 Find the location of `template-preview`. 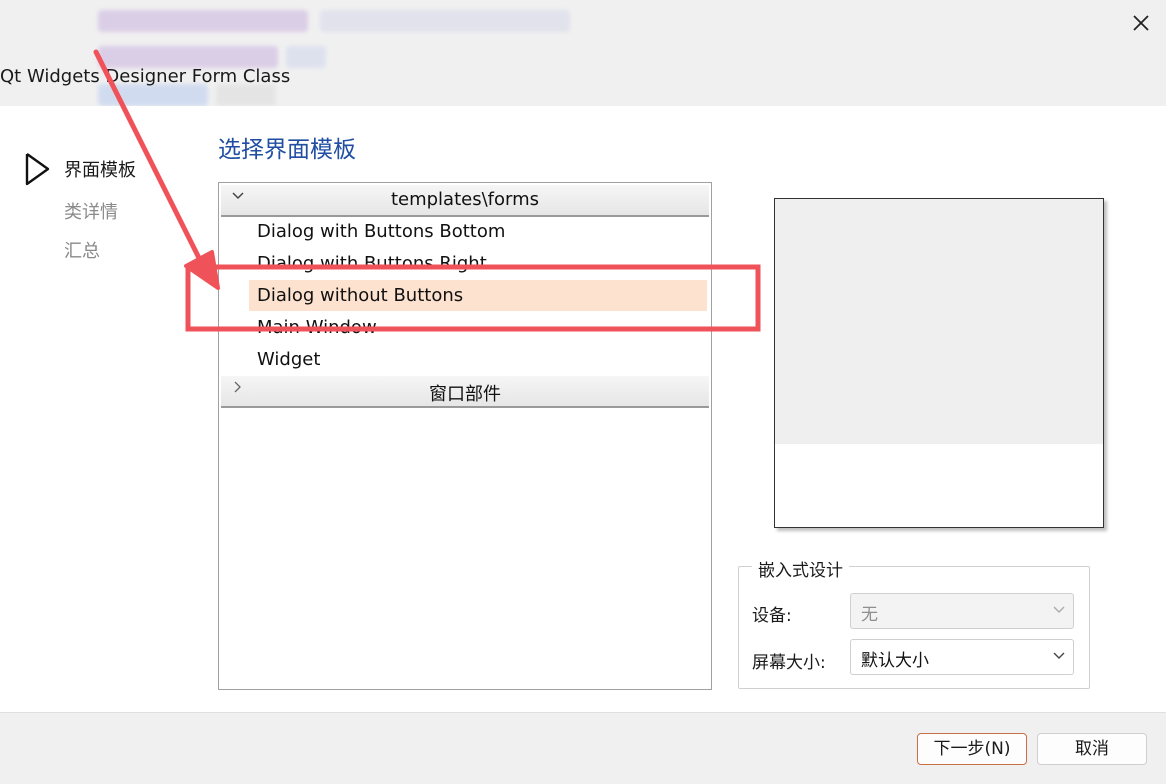

template-preview is located at coordinates (939, 363).